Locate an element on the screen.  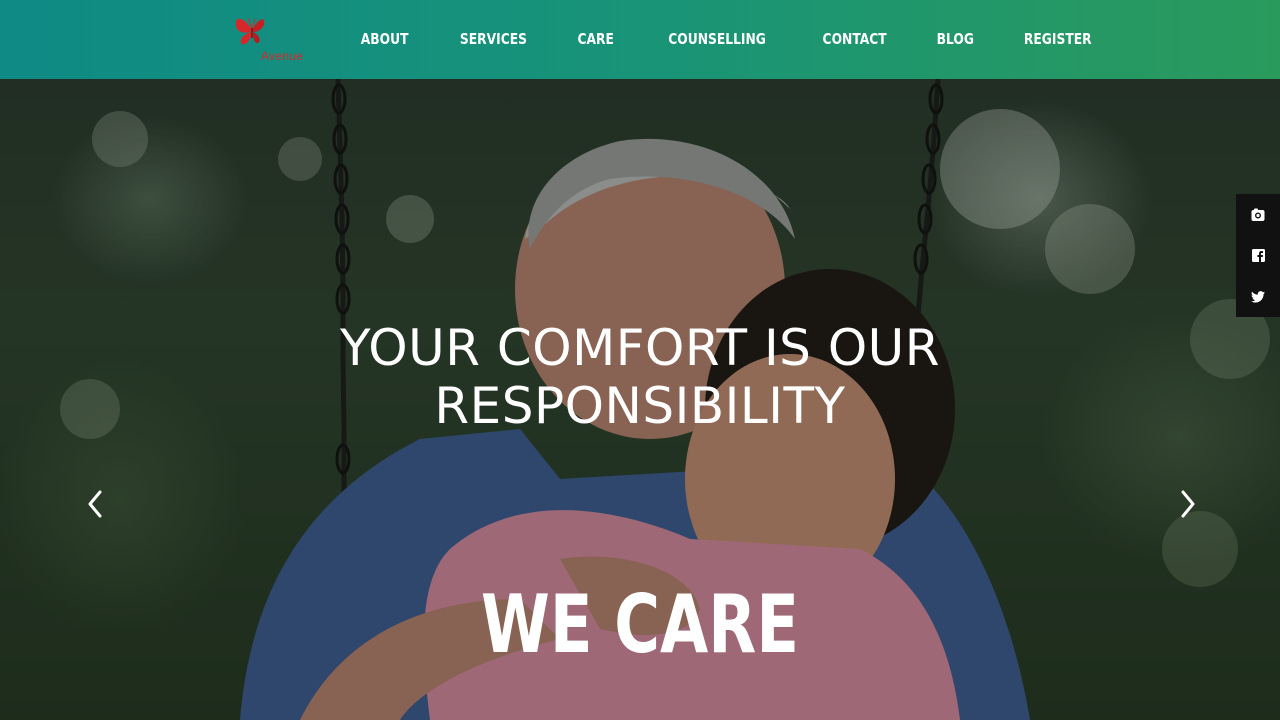
nav-link-about: ABOUT is located at coordinates (385, 39).